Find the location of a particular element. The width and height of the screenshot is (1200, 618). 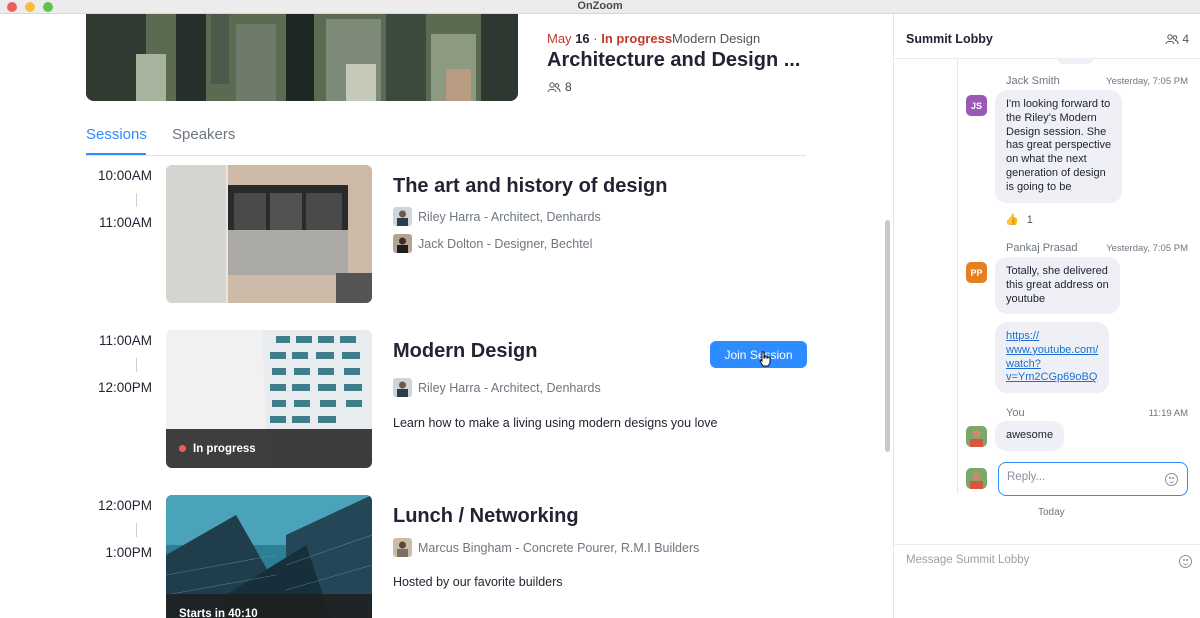

session-tabs: Sessions Speakers is located at coordinates (446, 138).